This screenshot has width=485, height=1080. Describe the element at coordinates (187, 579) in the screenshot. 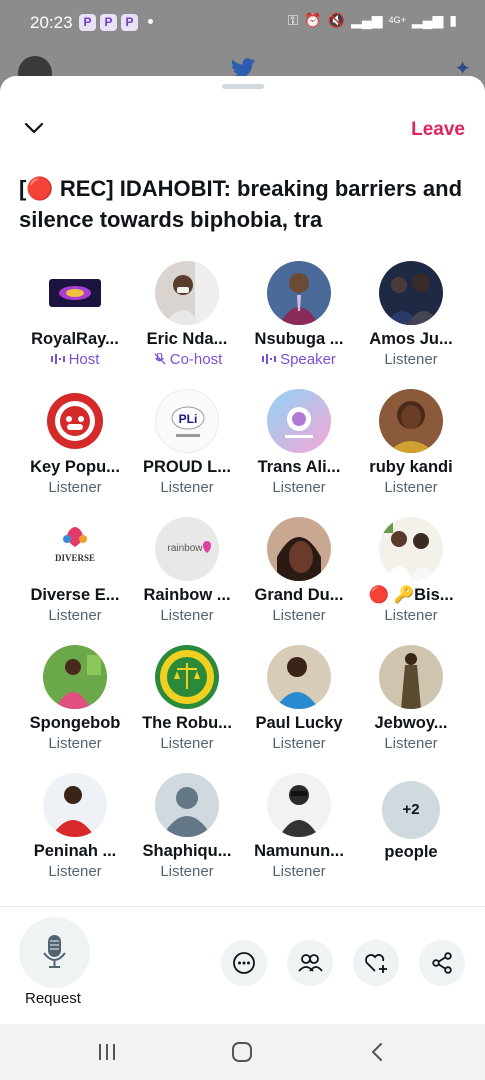

I see `participant-card: rainbow Rainbow ... Listener` at that location.